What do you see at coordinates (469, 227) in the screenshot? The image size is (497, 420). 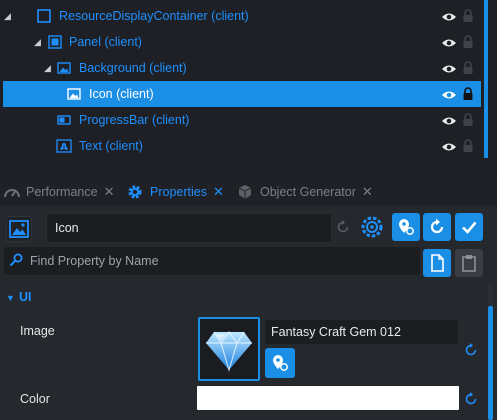 I see `confirm-check-button` at bounding box center [469, 227].